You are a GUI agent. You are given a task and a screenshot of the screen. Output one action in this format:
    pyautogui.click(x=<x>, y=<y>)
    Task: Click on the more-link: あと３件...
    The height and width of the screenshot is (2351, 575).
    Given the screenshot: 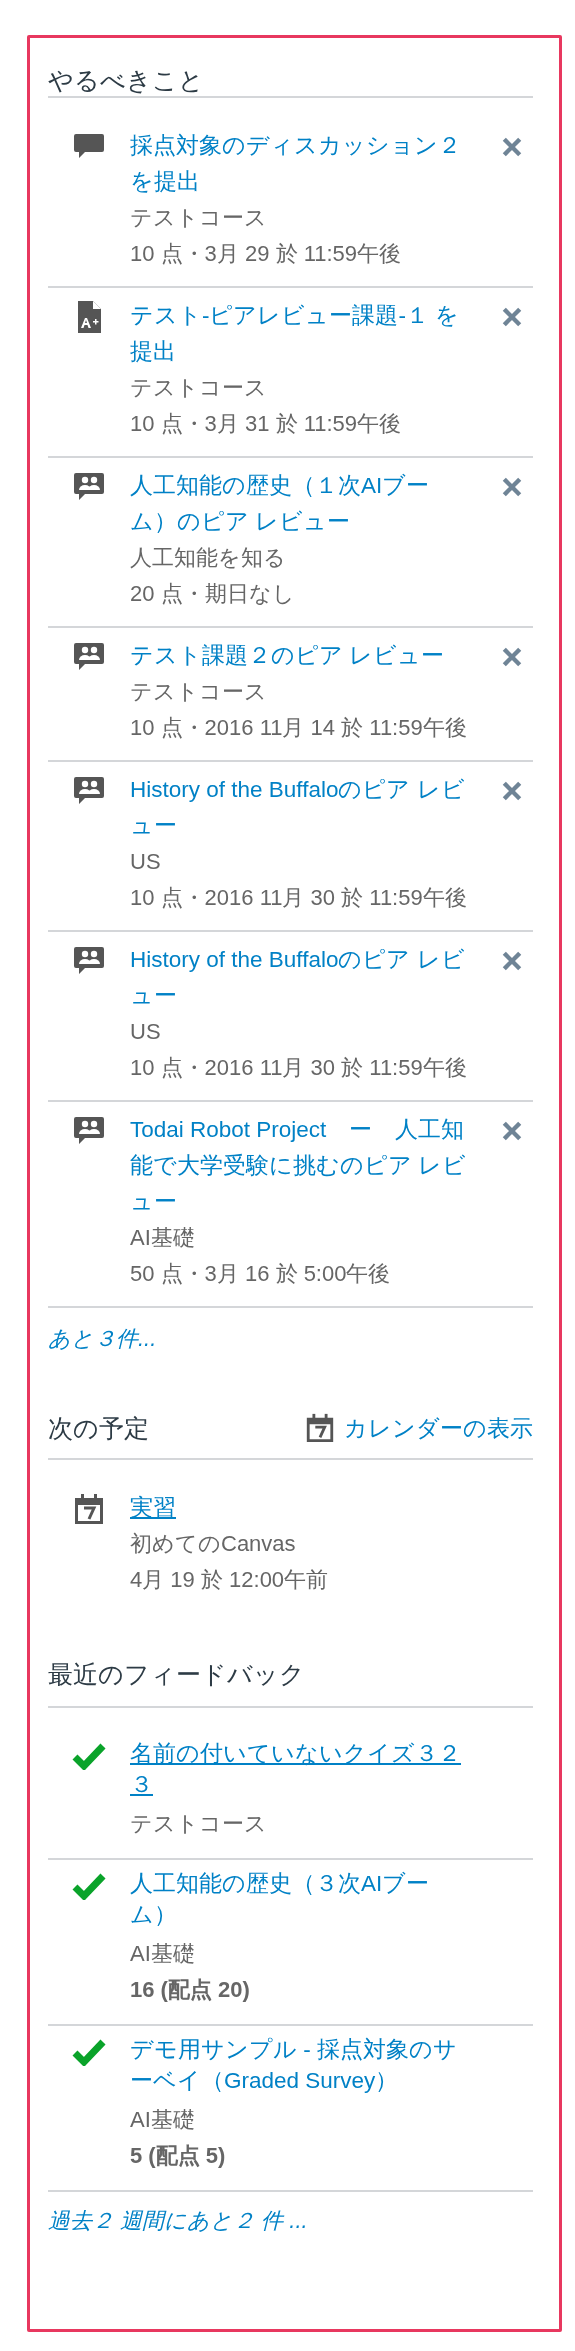 What is the action you would take?
    pyautogui.click(x=290, y=1339)
    